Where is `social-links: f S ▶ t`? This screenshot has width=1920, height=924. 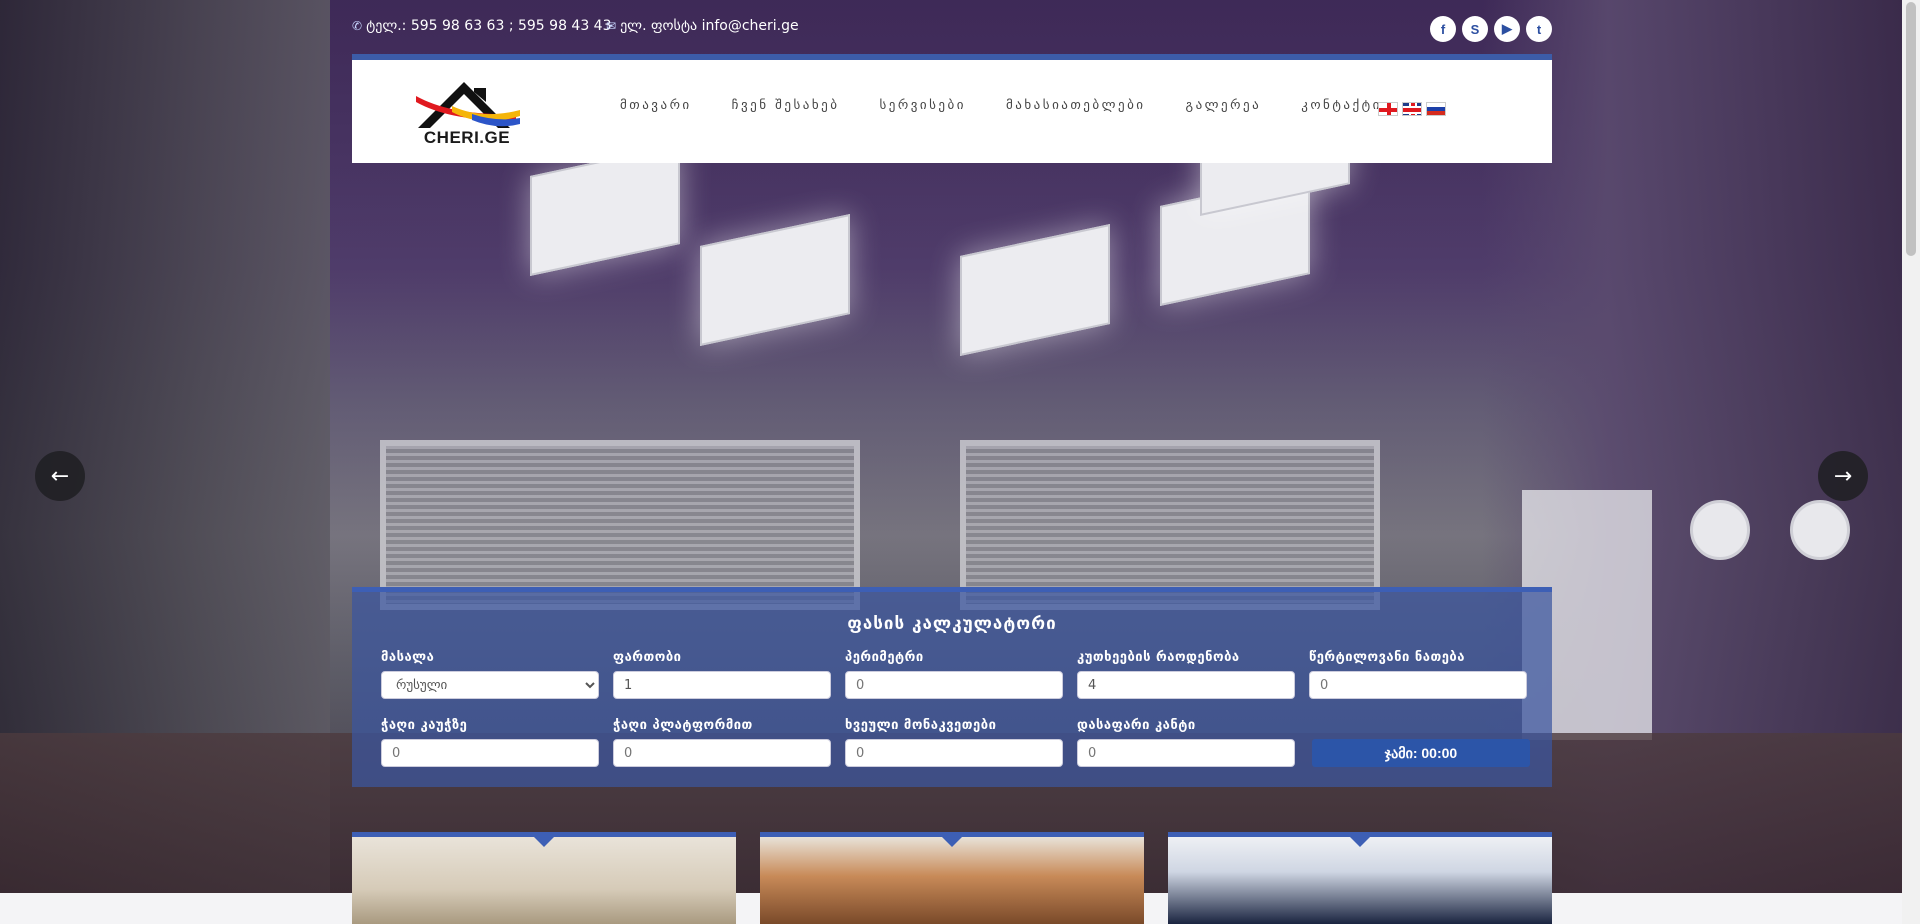 social-links: f S ▶ t is located at coordinates (1491, 29).